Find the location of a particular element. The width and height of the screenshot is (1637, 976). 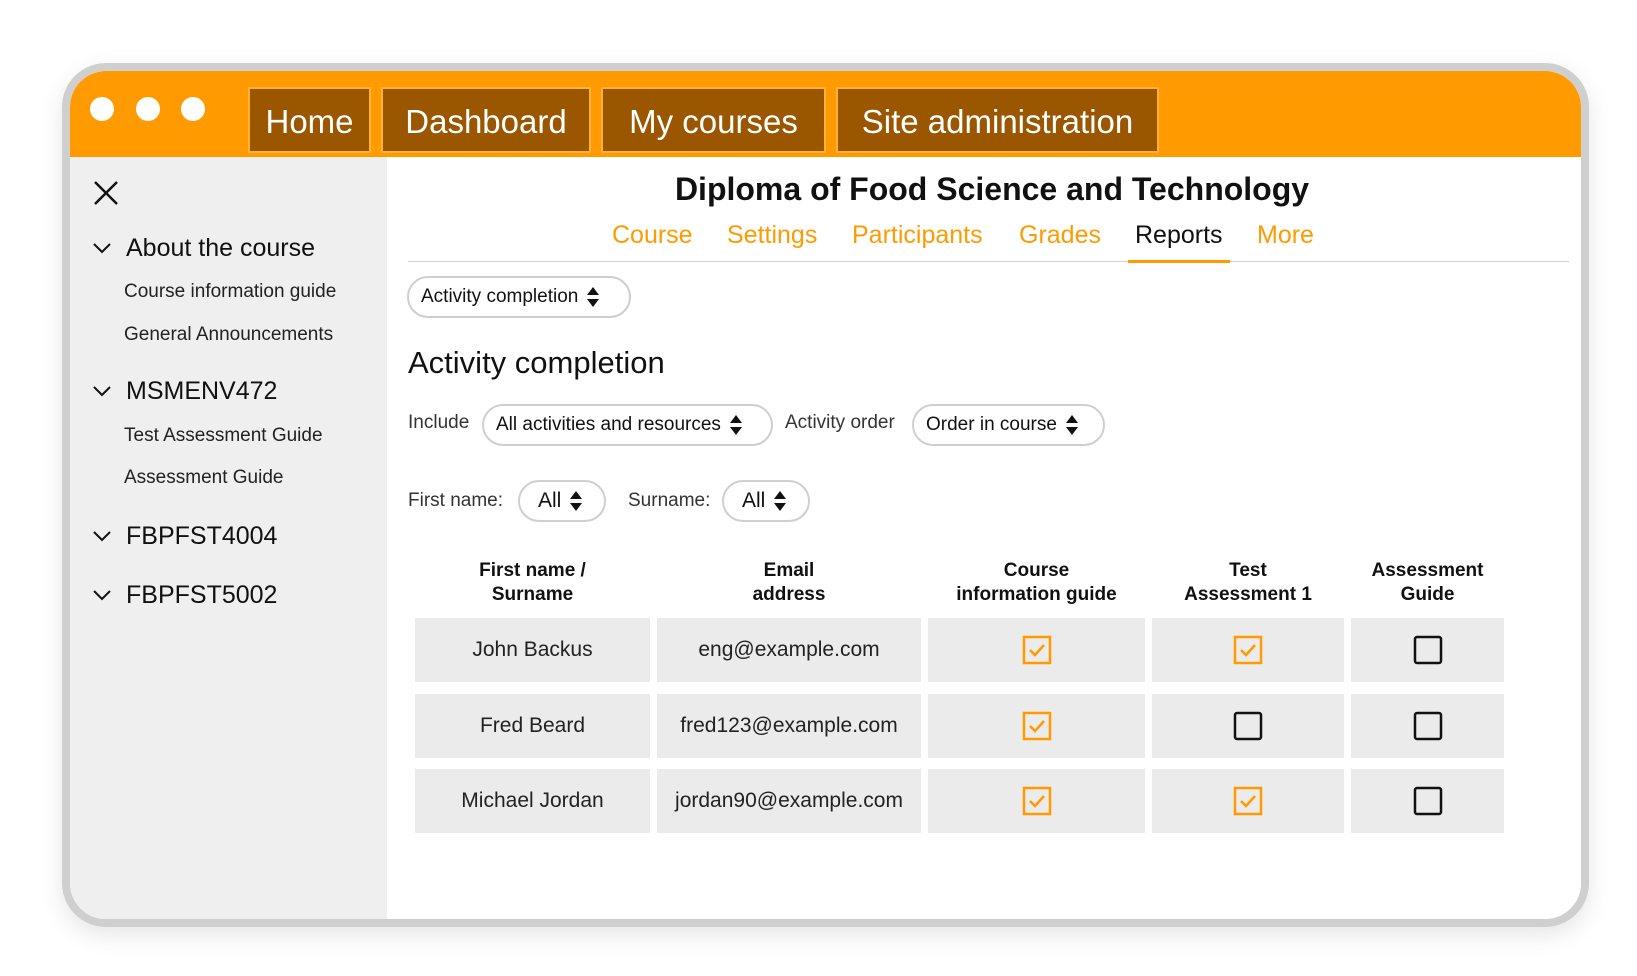

nav-home: Home is located at coordinates (309, 120).